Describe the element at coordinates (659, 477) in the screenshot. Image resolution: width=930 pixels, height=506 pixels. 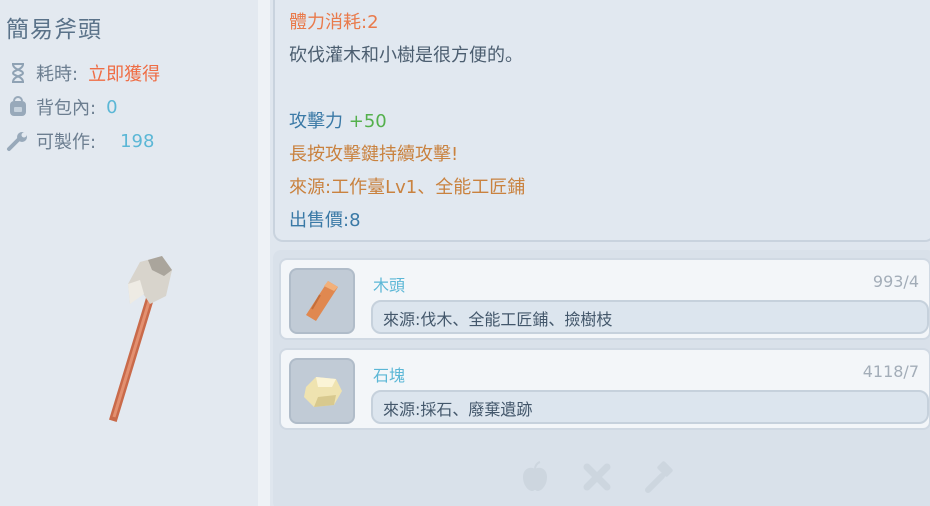
I see `hammer-icon` at that location.